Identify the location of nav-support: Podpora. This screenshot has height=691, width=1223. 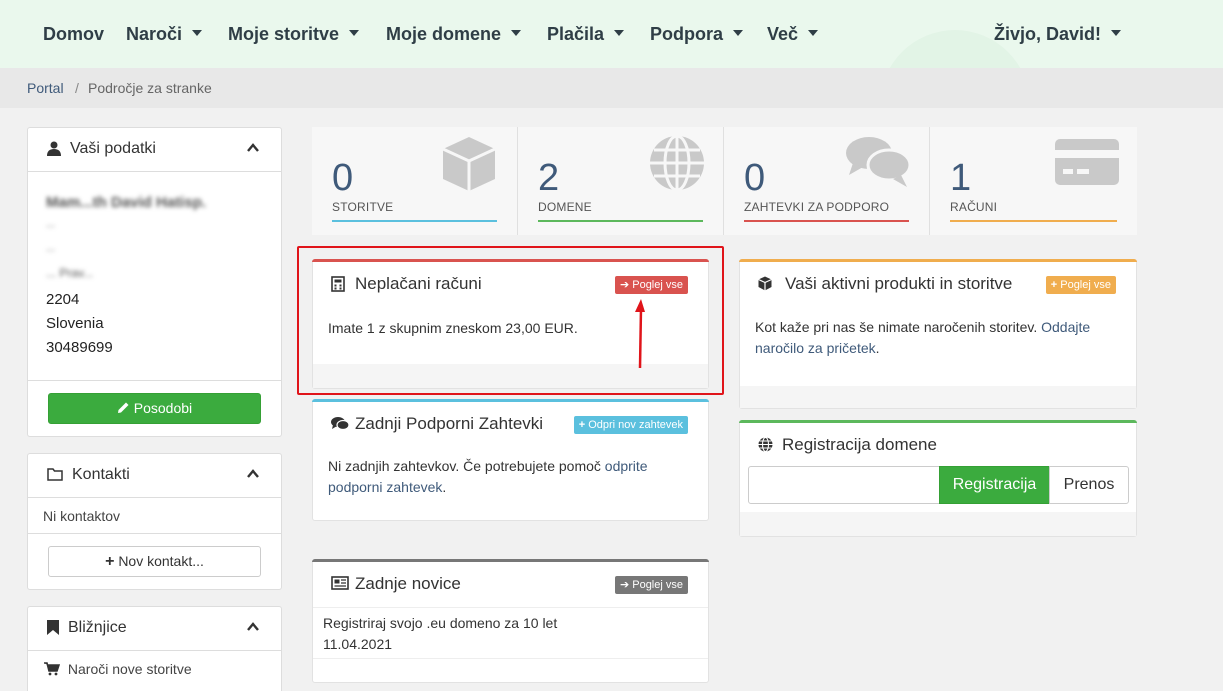
(697, 34).